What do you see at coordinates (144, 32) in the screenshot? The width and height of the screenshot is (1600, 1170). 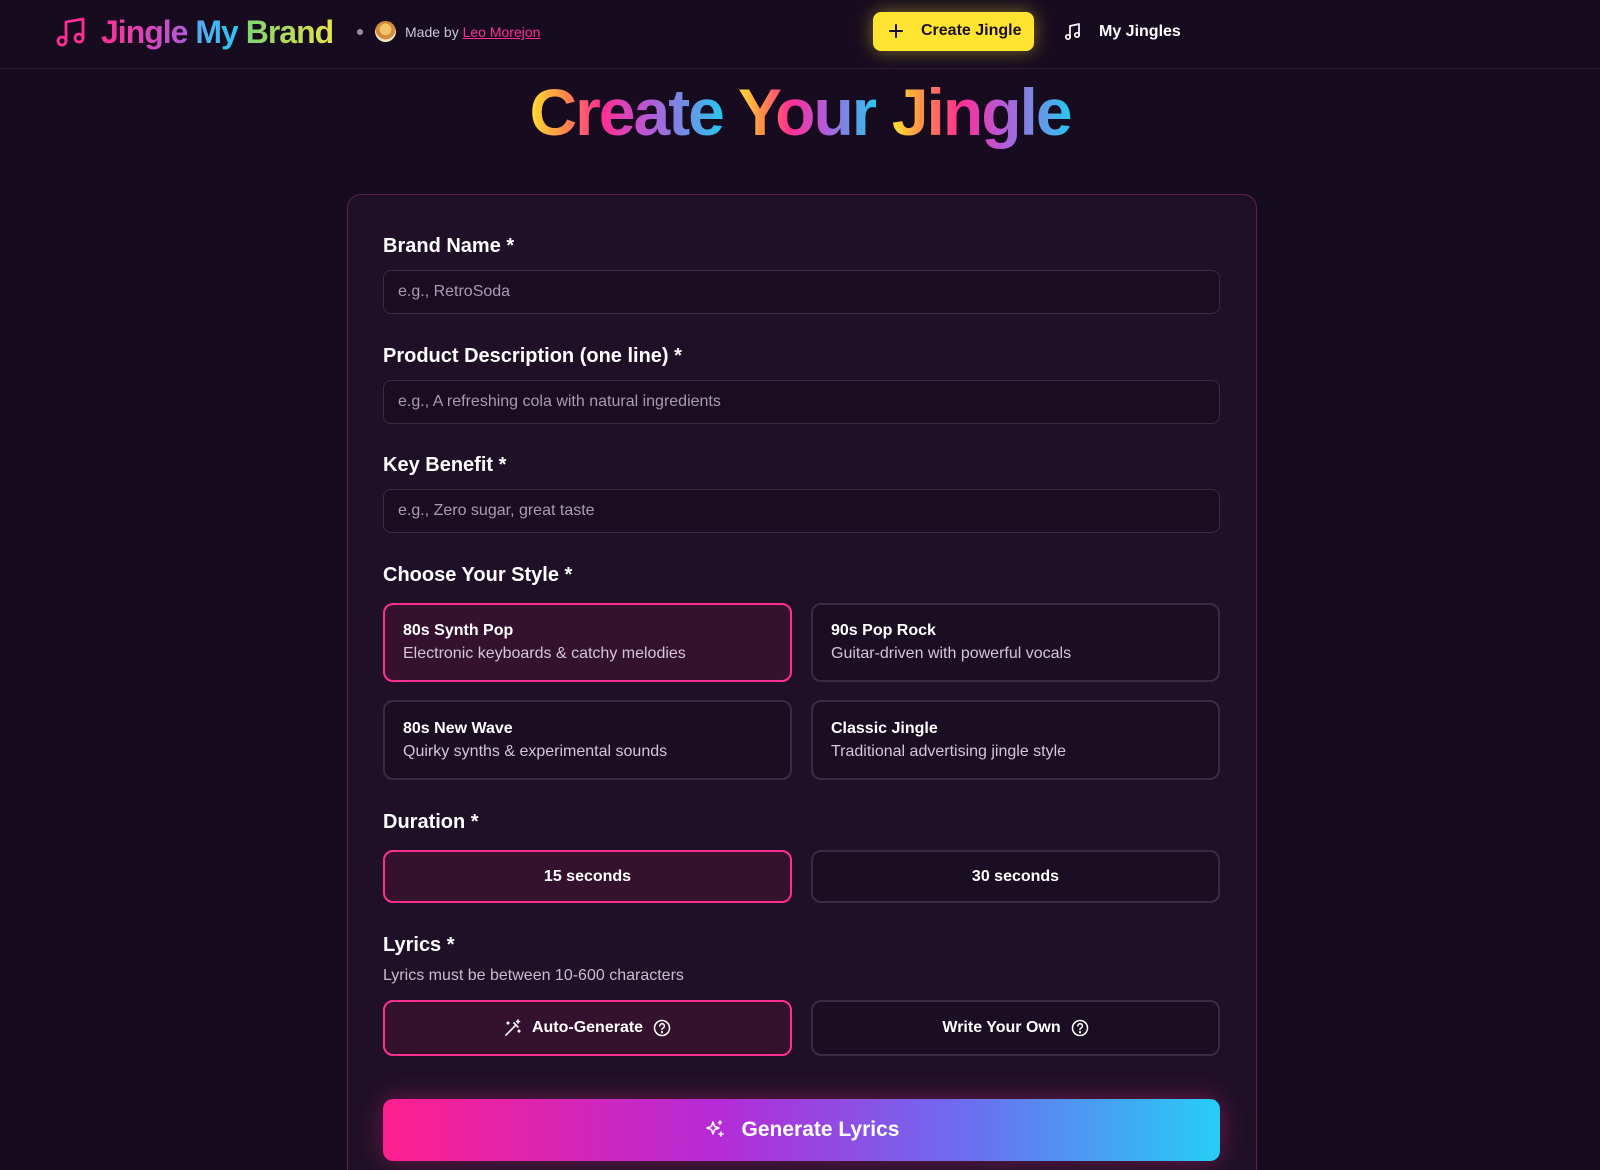 I see `brand-word-jingle: Jingle` at bounding box center [144, 32].